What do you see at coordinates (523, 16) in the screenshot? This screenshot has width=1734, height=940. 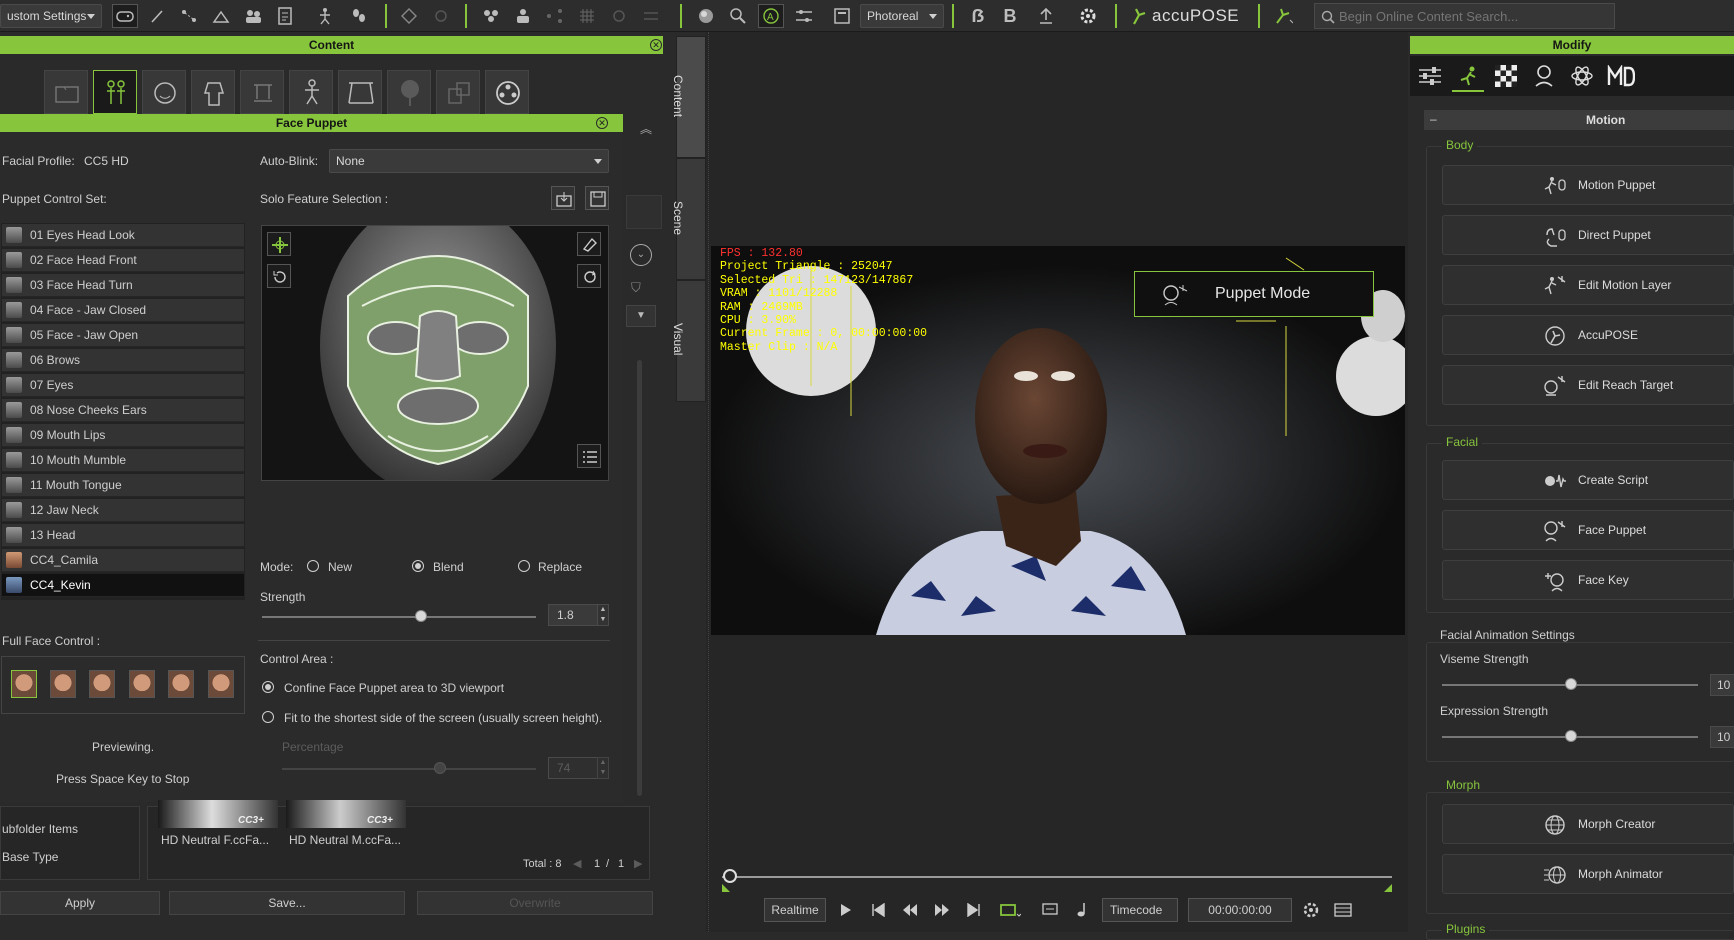 I see `people-icon` at bounding box center [523, 16].